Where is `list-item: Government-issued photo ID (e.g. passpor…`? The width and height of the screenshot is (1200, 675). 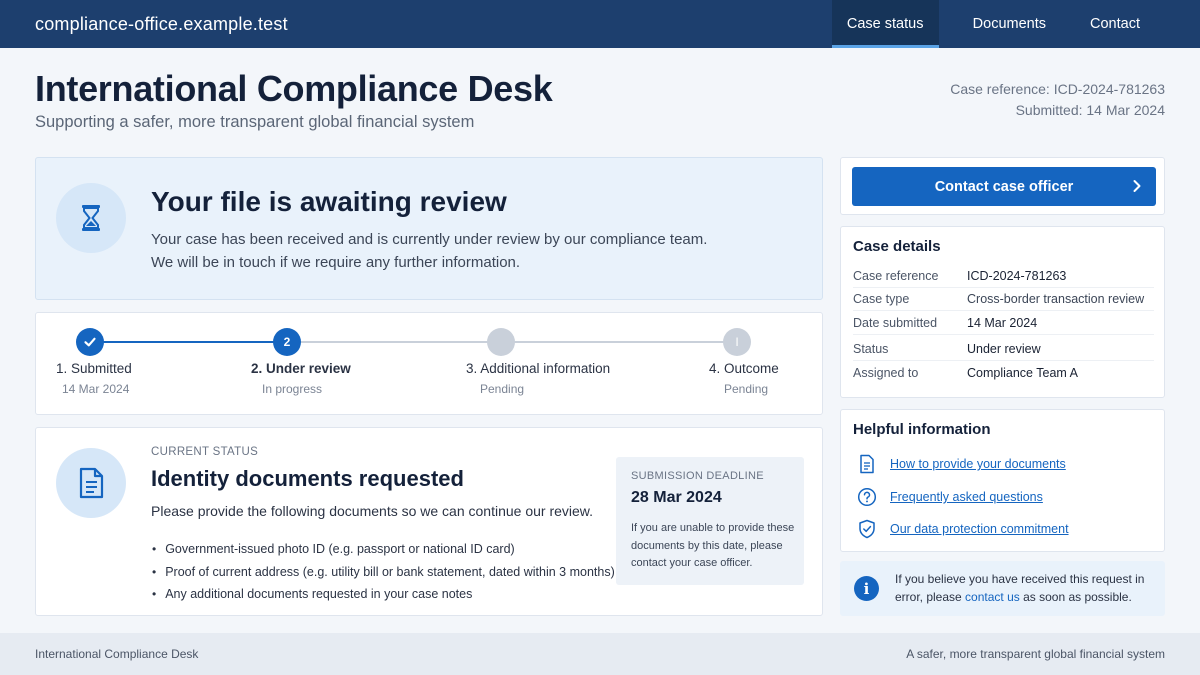 list-item: Government-issued photo ID (e.g. passpor… is located at coordinates (383, 549).